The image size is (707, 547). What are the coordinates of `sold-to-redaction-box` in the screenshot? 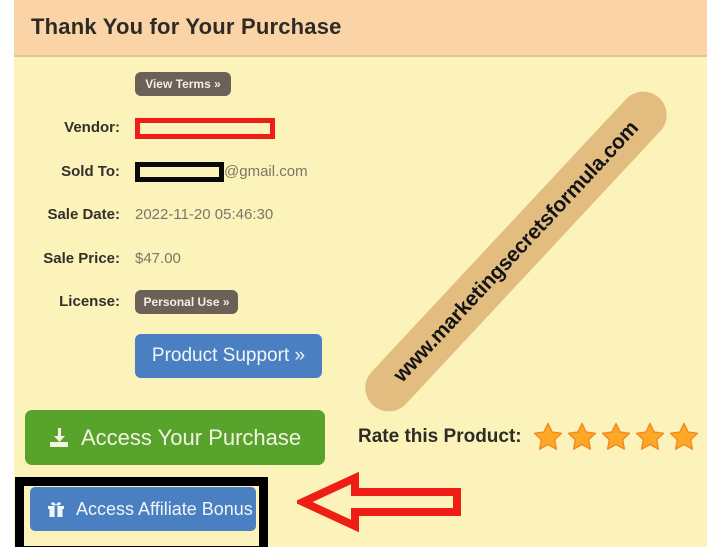 It's located at (179, 172).